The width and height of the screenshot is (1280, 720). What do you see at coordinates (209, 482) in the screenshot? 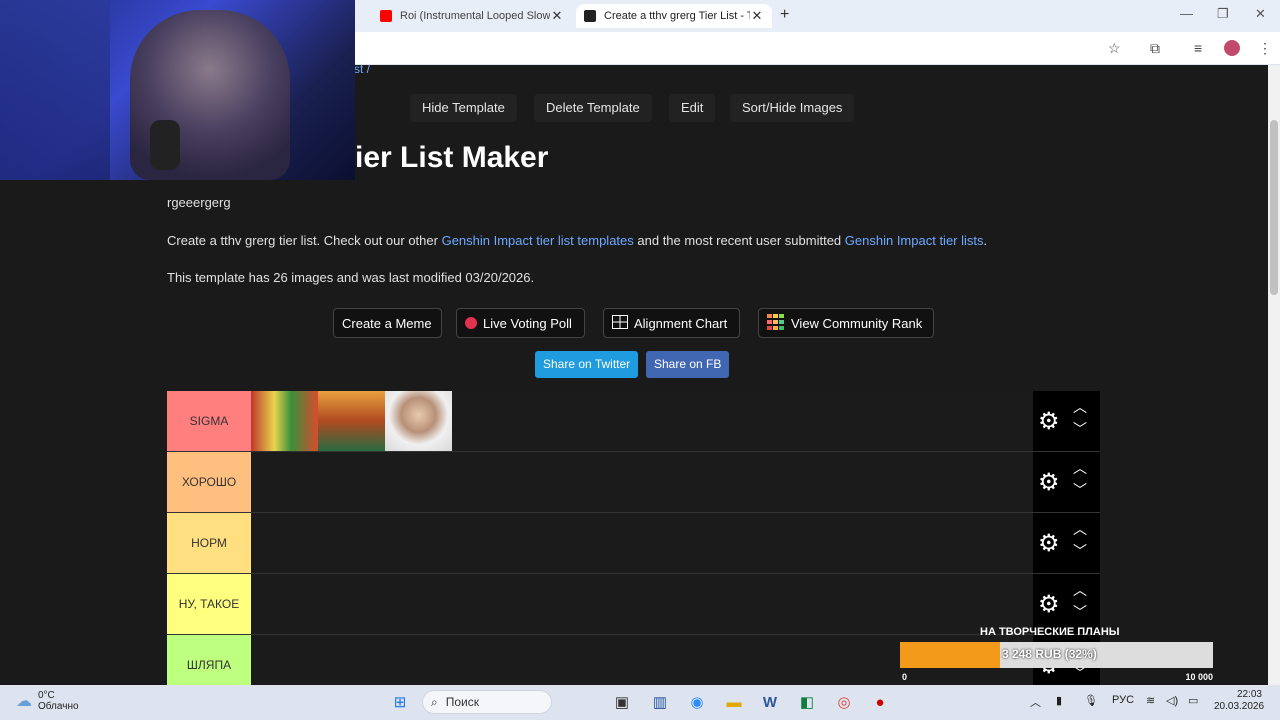
I see `tier-label: ХОРОШО` at bounding box center [209, 482].